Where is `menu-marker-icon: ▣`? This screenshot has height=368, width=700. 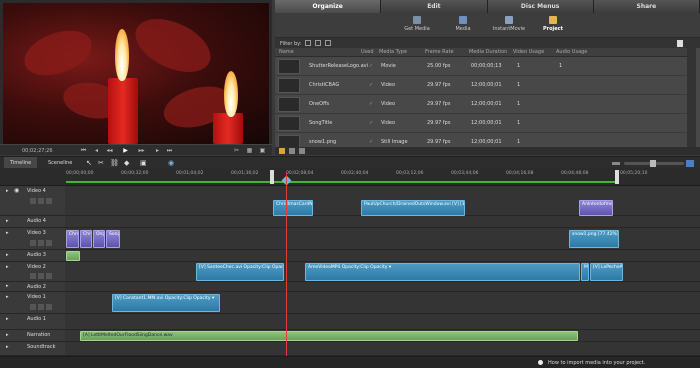
menu-marker-icon: ▣ is located at coordinates (143, 163).